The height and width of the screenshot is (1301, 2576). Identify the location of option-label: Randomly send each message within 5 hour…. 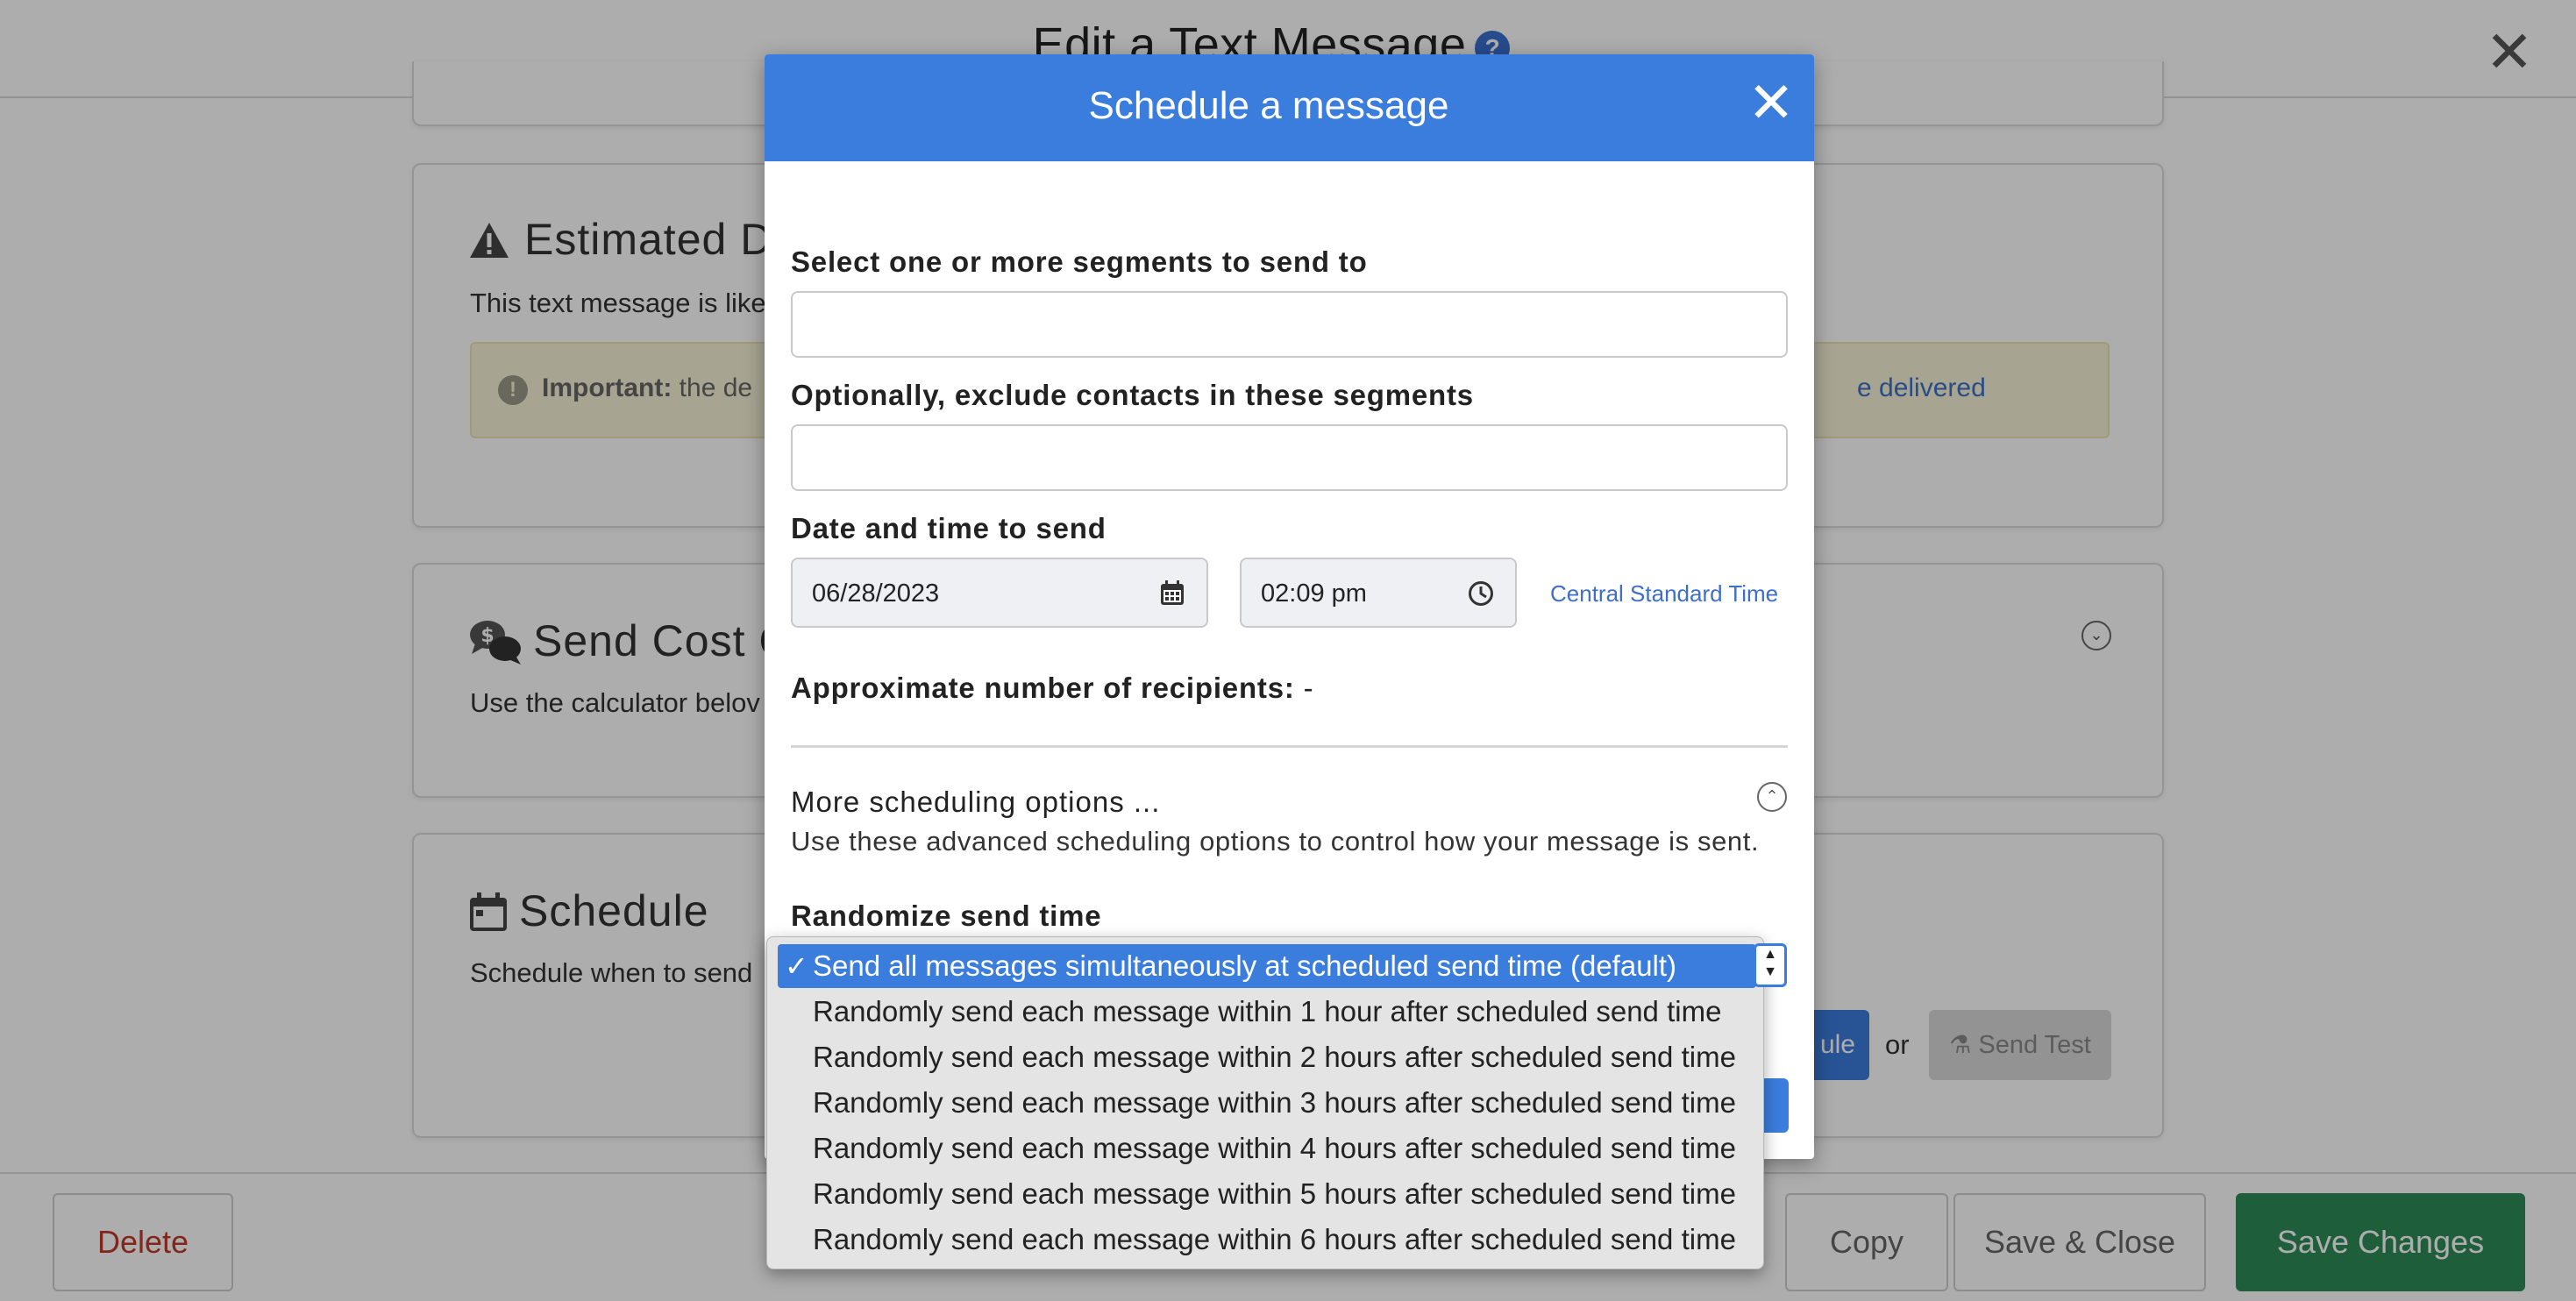
(1274, 1193).